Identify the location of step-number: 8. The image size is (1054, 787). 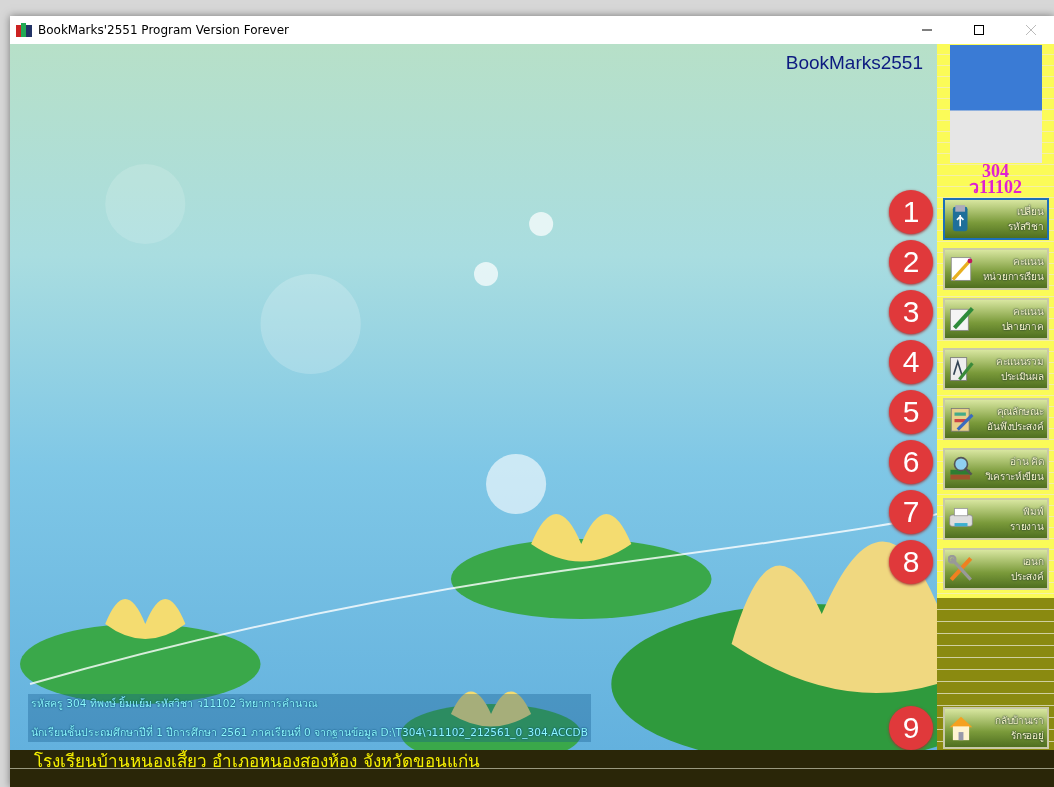
(911, 562).